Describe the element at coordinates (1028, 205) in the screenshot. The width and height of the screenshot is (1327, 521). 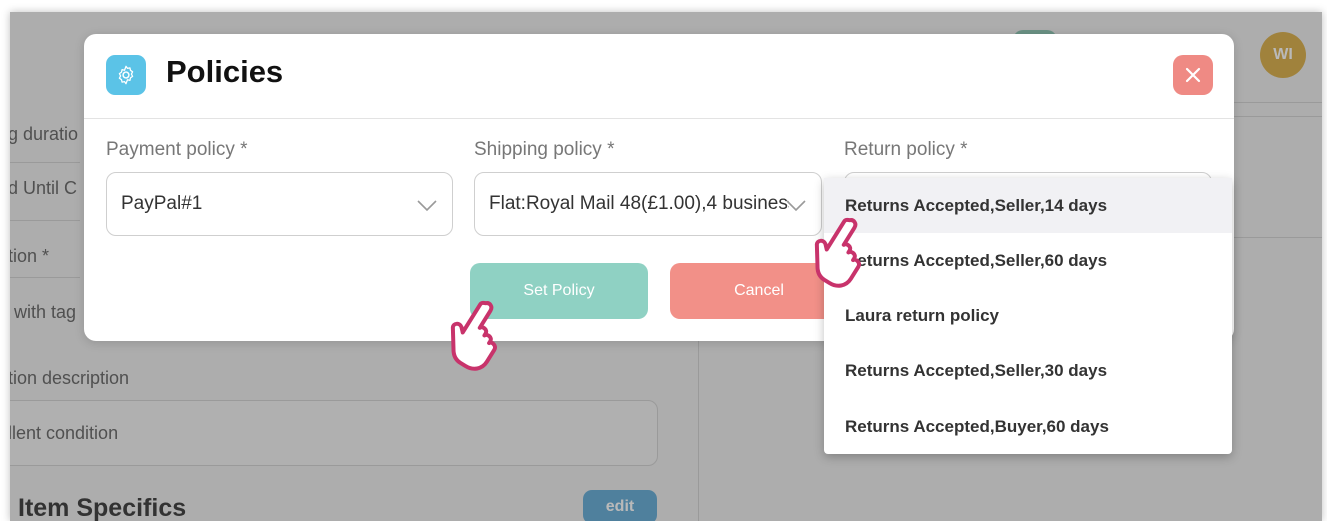
I see `dropdown-option: Returns Accepted,Seller,14 days` at that location.